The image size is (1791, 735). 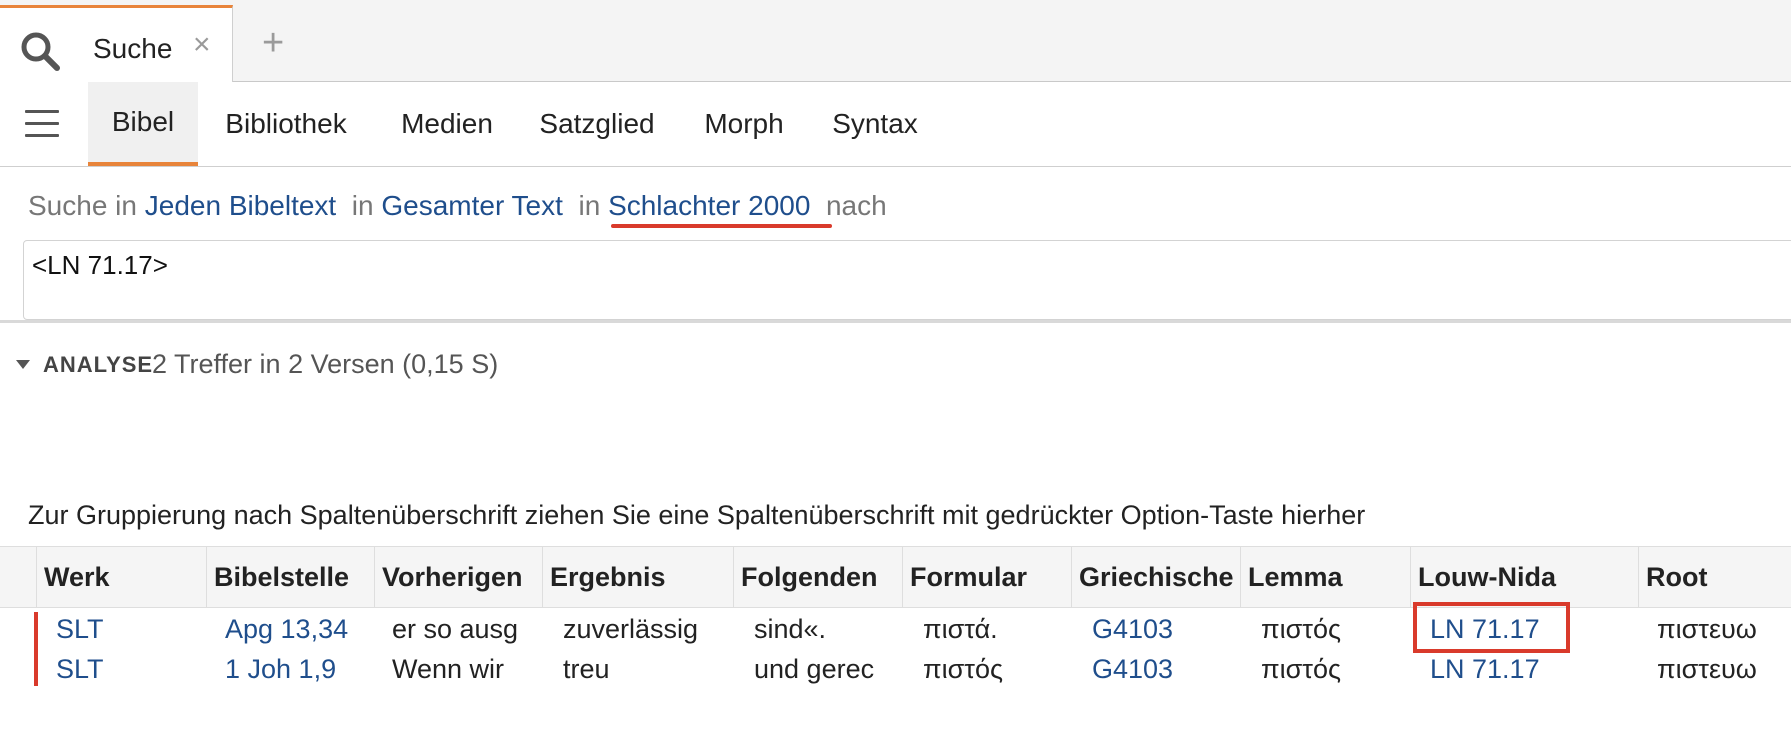 I want to click on cell-bibelstelle: 1 Joh 1,9, so click(x=295, y=669).